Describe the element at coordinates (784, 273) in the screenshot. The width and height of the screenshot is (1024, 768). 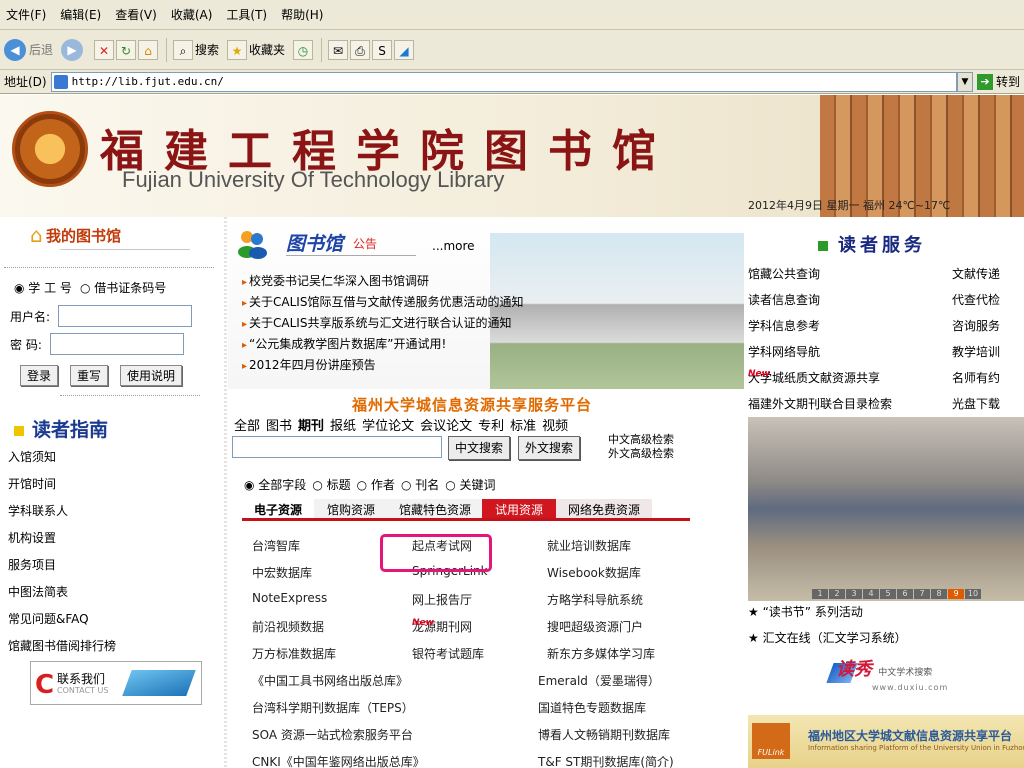
I see `service-link: 馆藏公共查询` at that location.